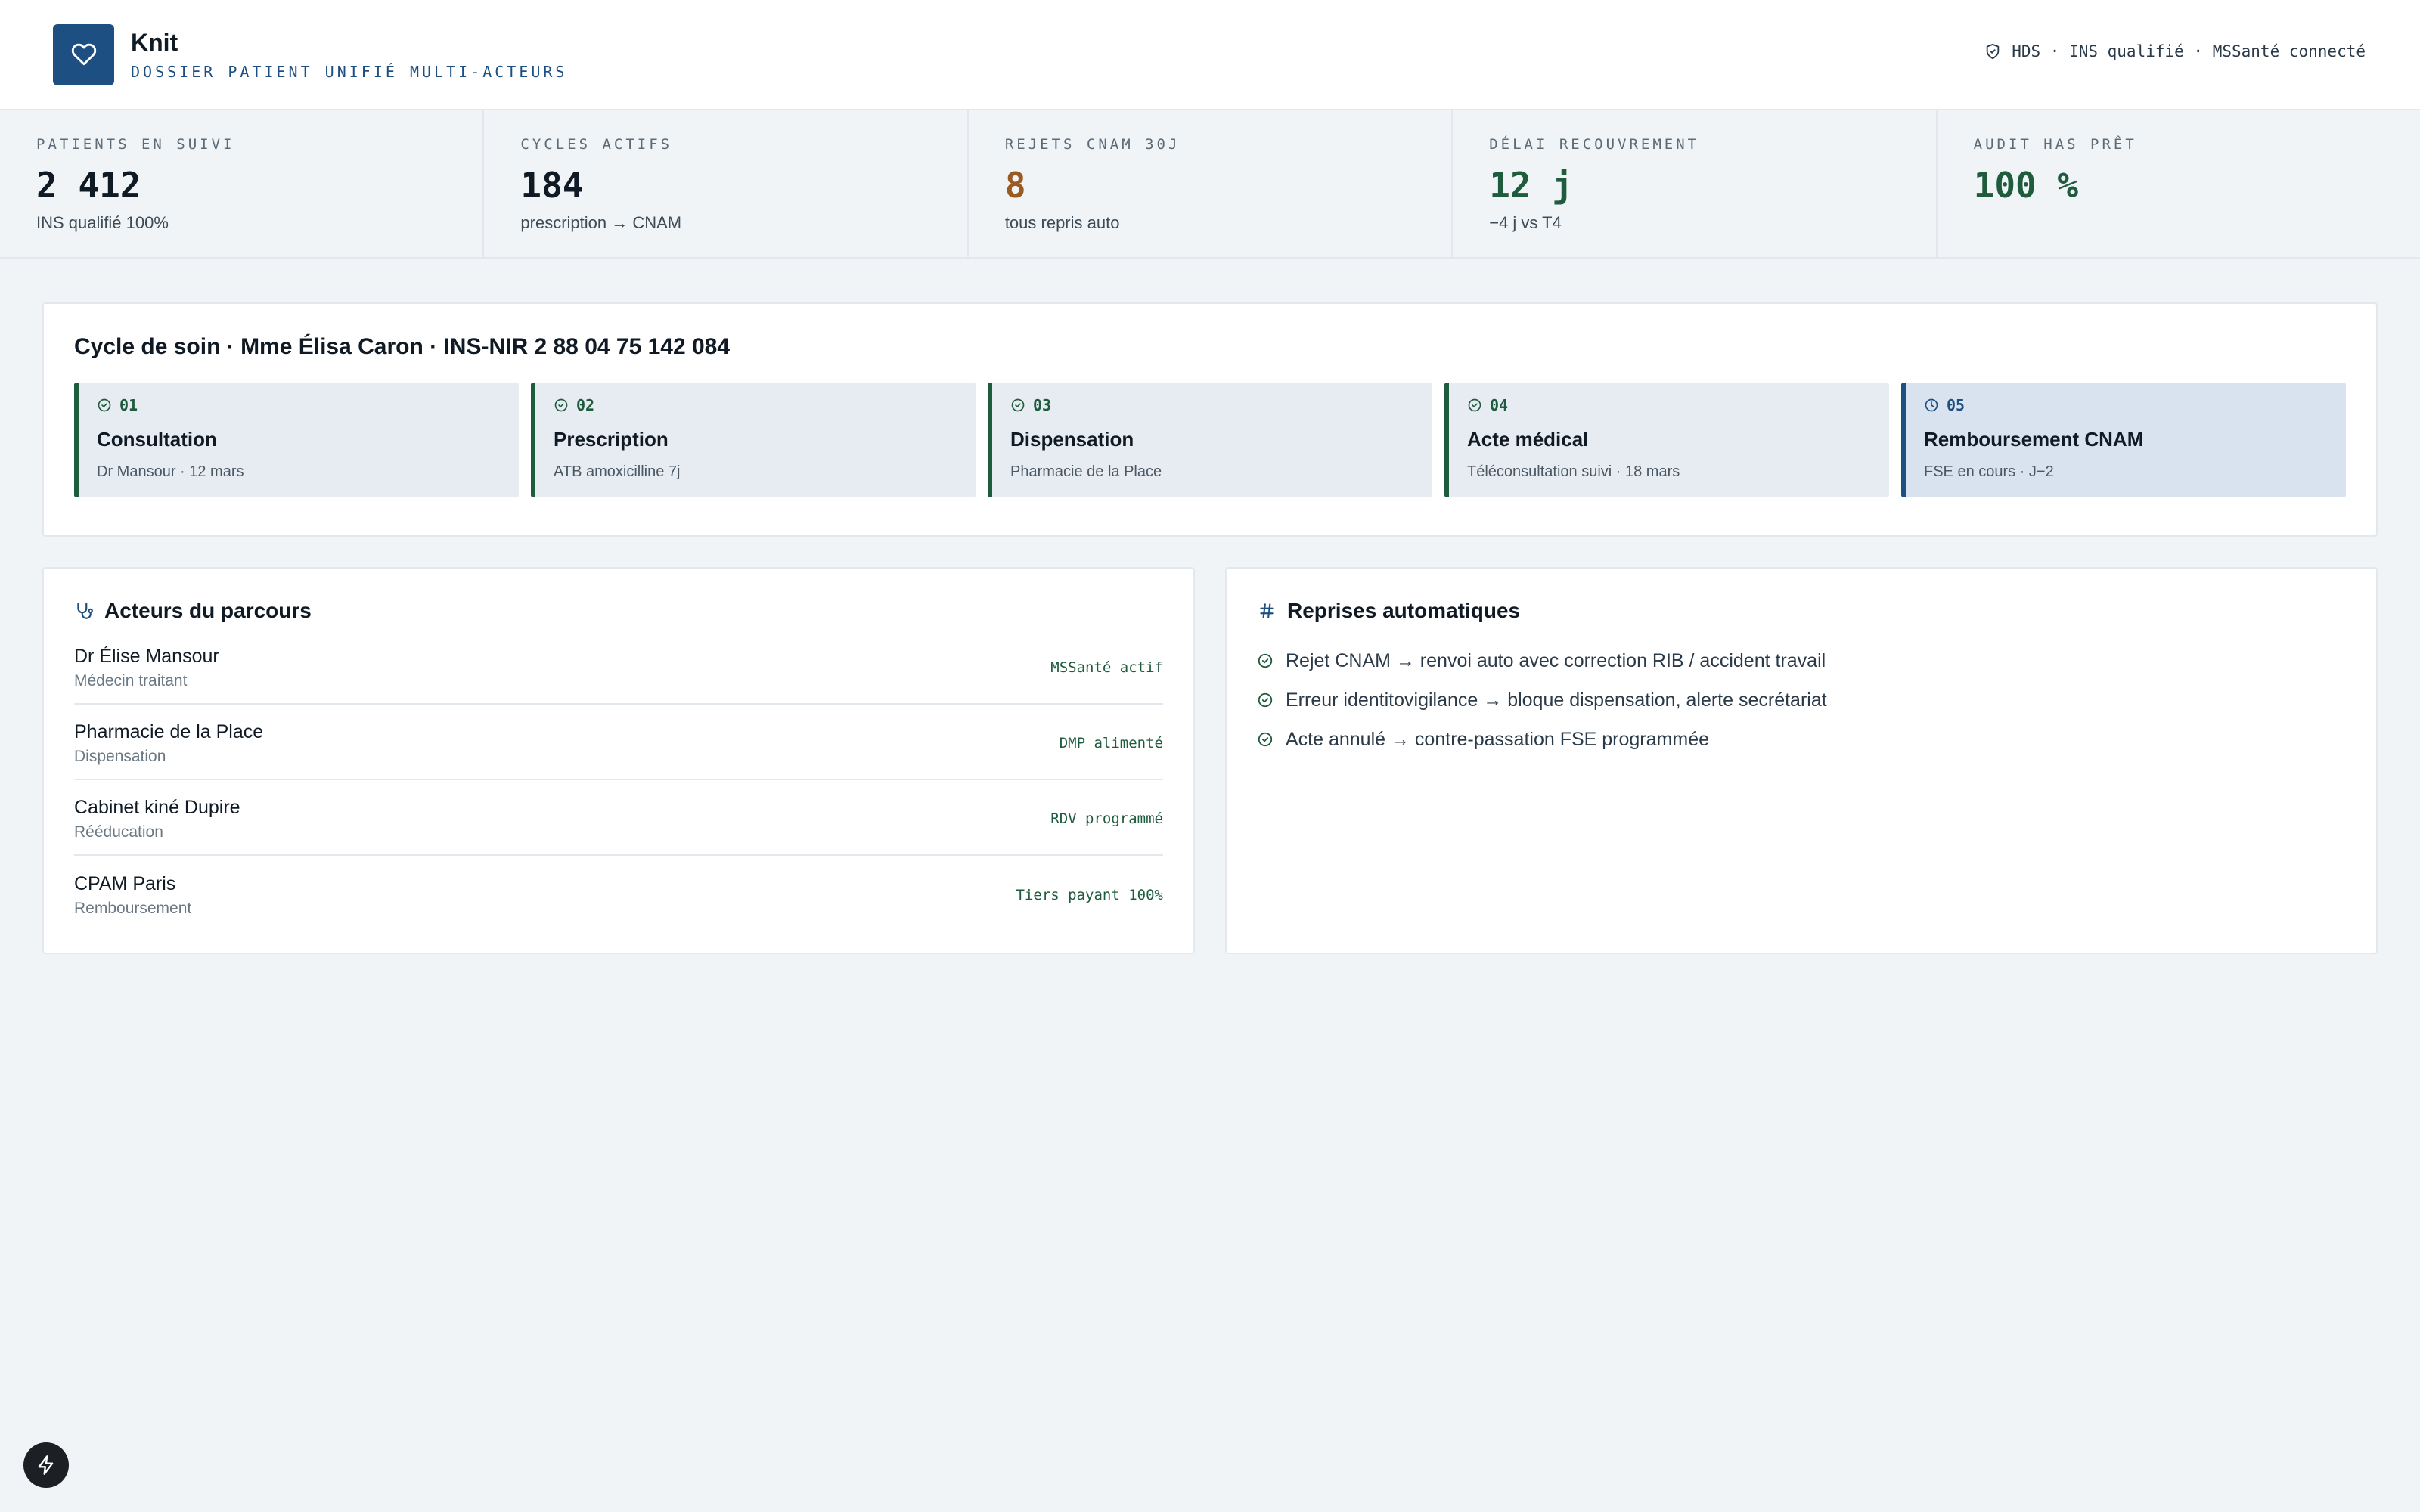  I want to click on actors-panel-title: Acteurs du parcours, so click(208, 610).